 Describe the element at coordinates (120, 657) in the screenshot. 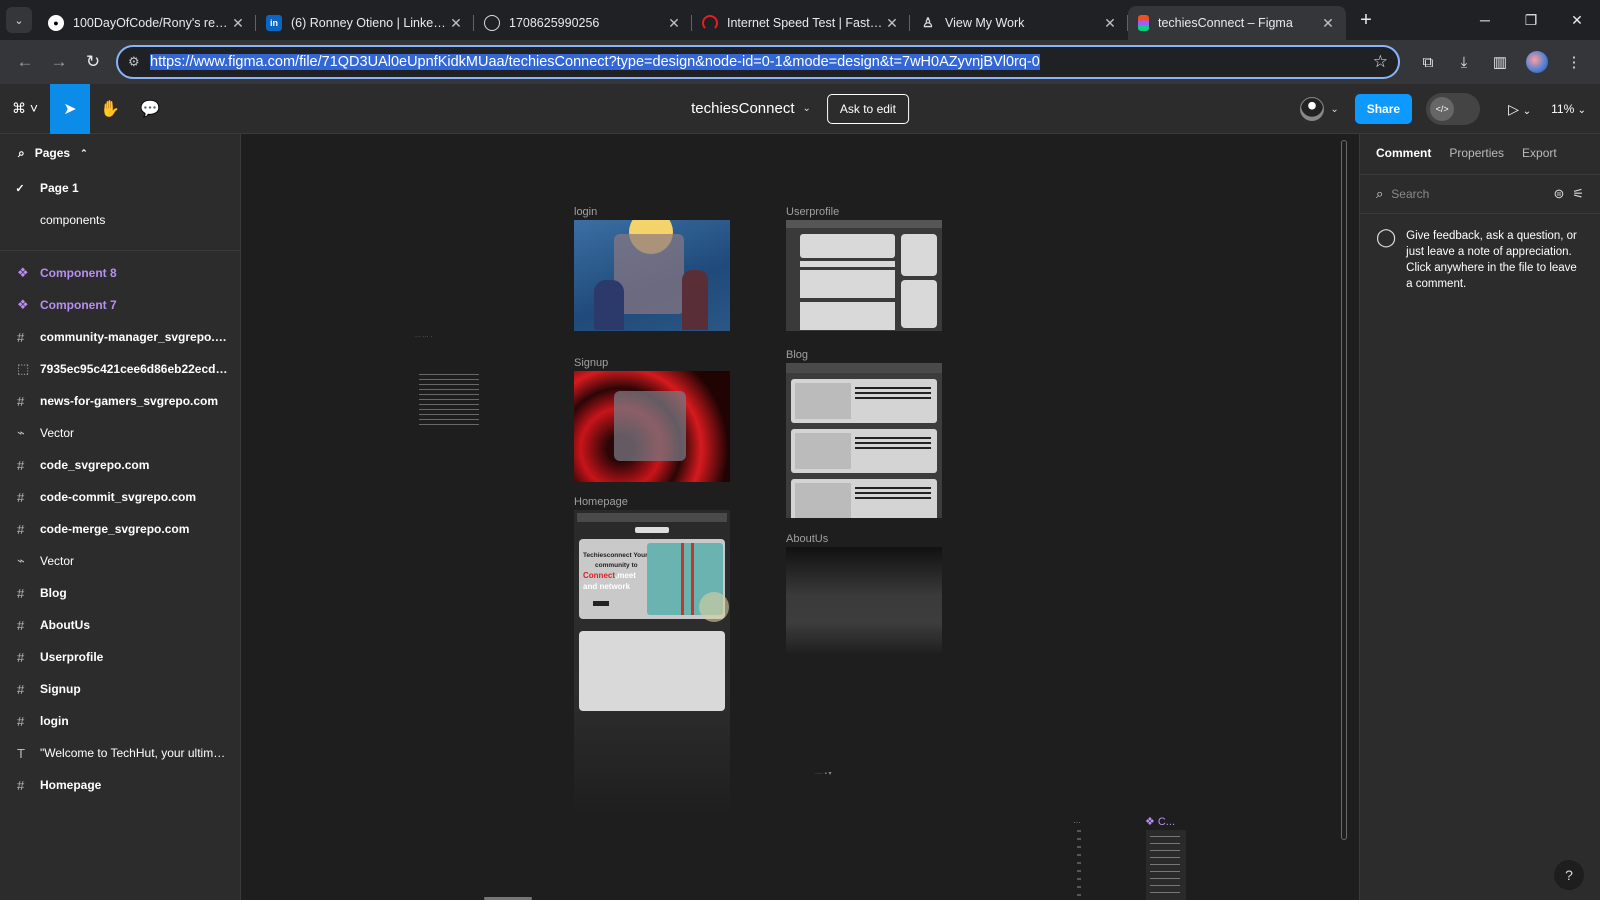

I see `layer-item: # Userprofile` at that location.